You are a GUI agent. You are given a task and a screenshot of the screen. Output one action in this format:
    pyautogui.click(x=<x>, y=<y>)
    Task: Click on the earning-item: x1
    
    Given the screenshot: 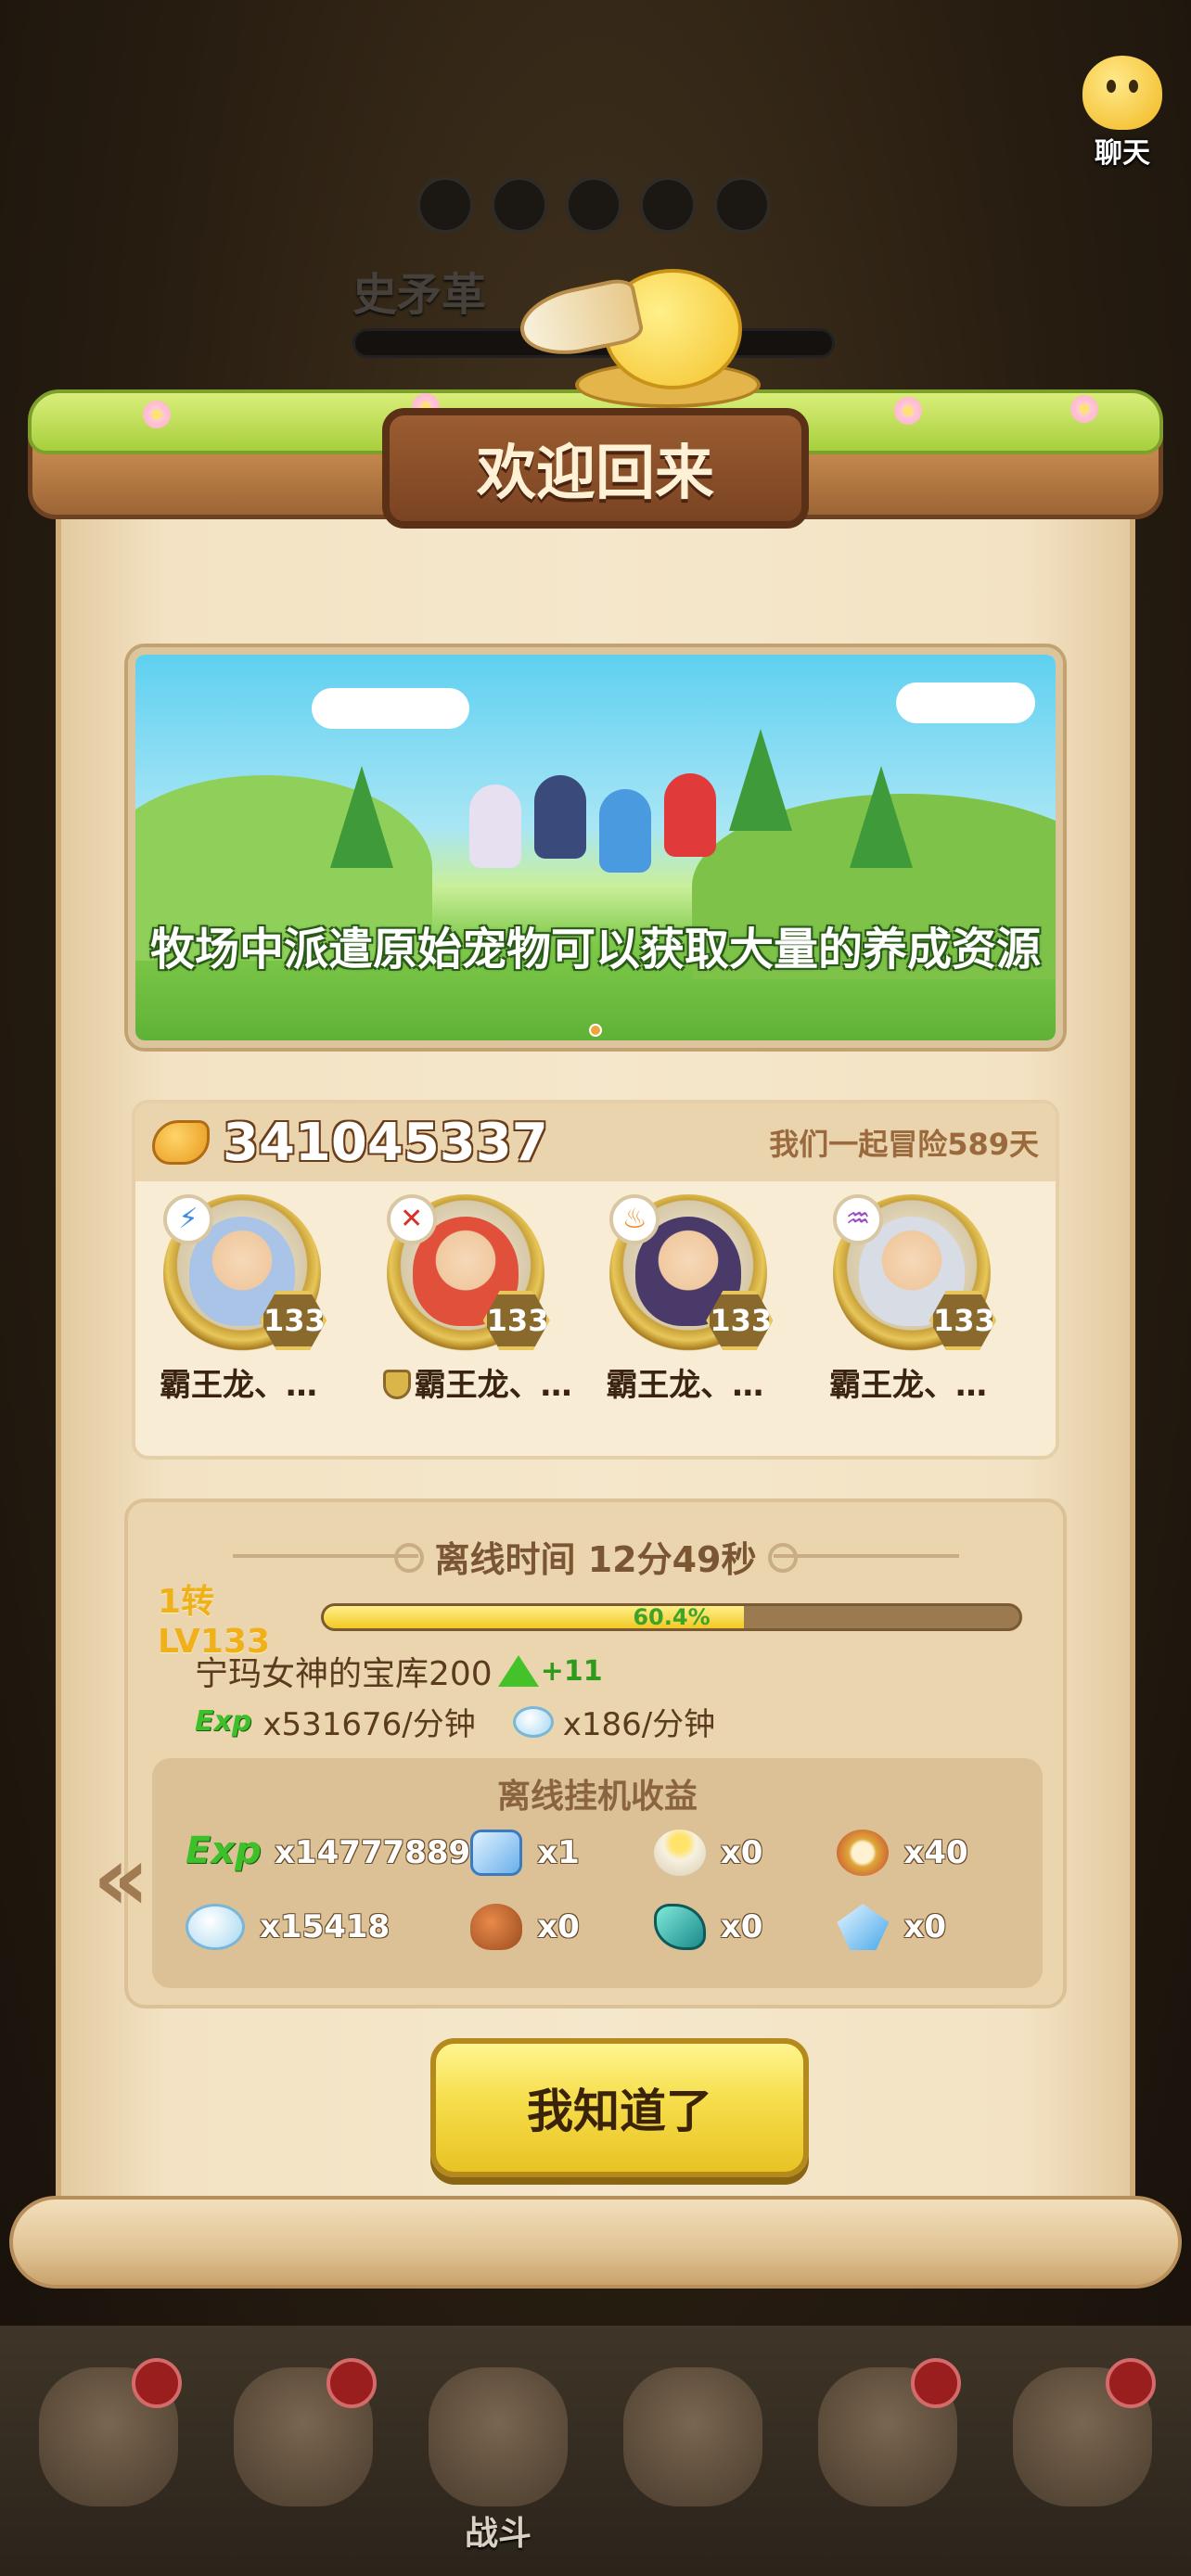 What is the action you would take?
    pyautogui.click(x=562, y=1853)
    